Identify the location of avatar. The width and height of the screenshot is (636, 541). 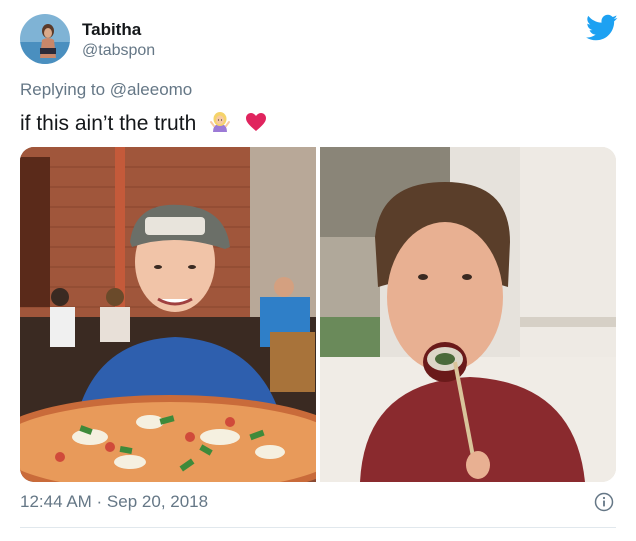
(45, 39).